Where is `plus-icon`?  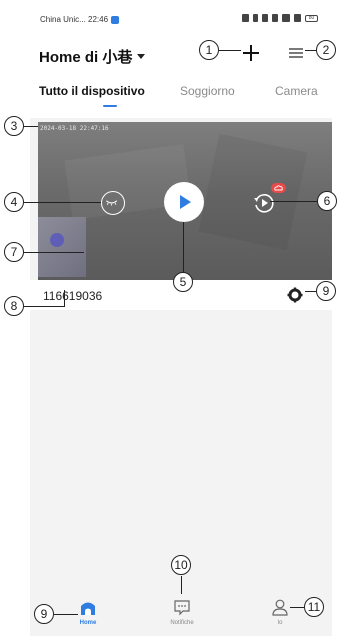
plus-icon is located at coordinates (251, 53).